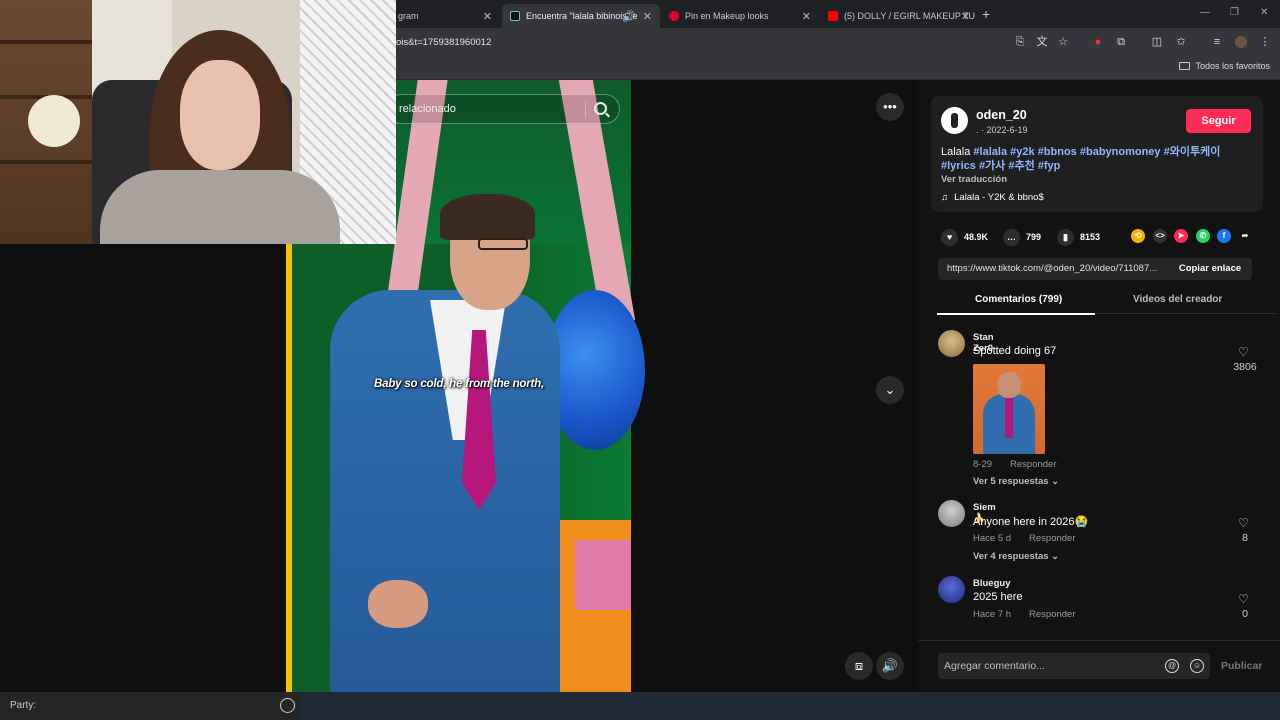 The image size is (1280, 720). I want to click on hashtag: #fyp, so click(1049, 166).